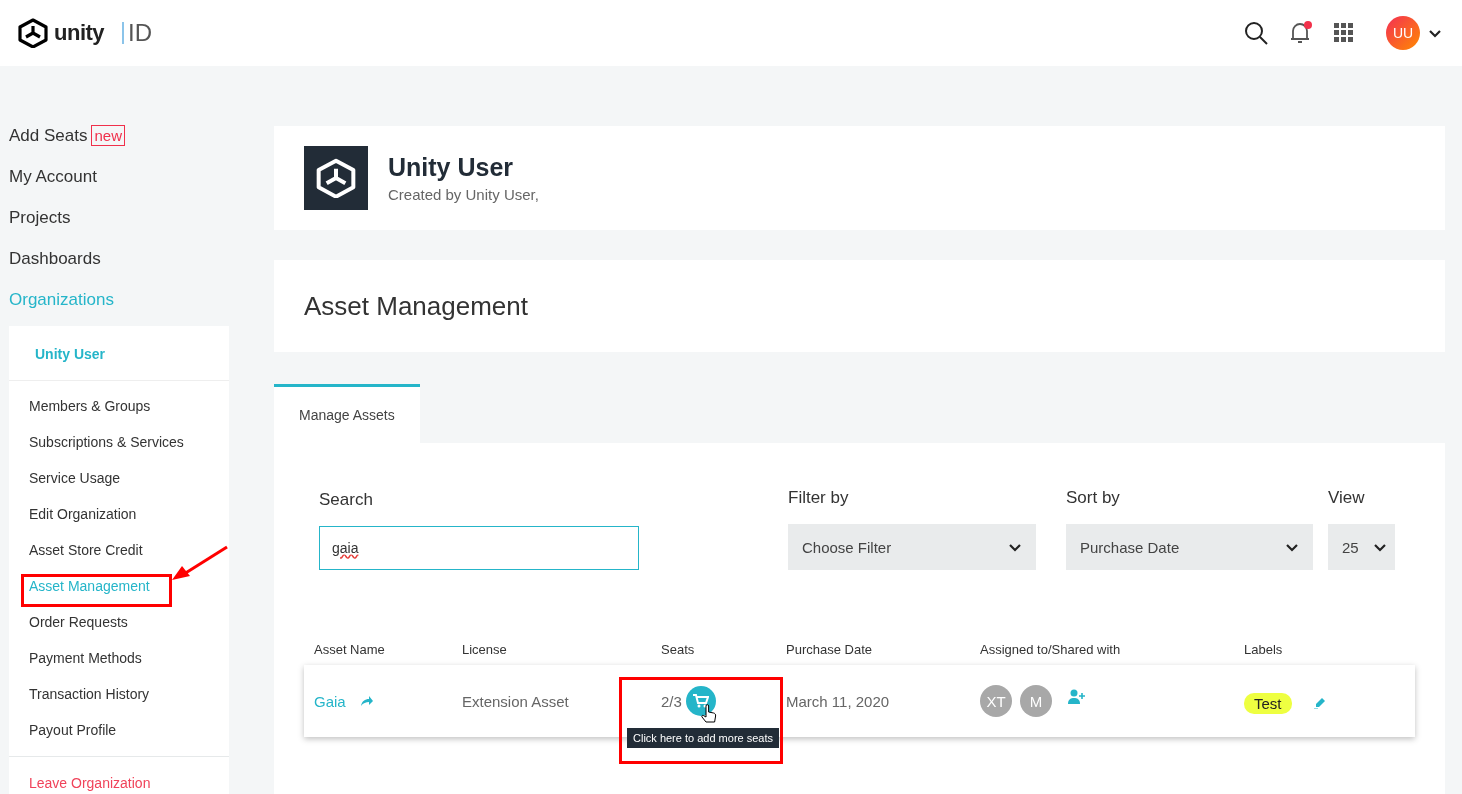  Describe the element at coordinates (73, 730) in the screenshot. I see `org-menu-link: Payout Profile` at that location.